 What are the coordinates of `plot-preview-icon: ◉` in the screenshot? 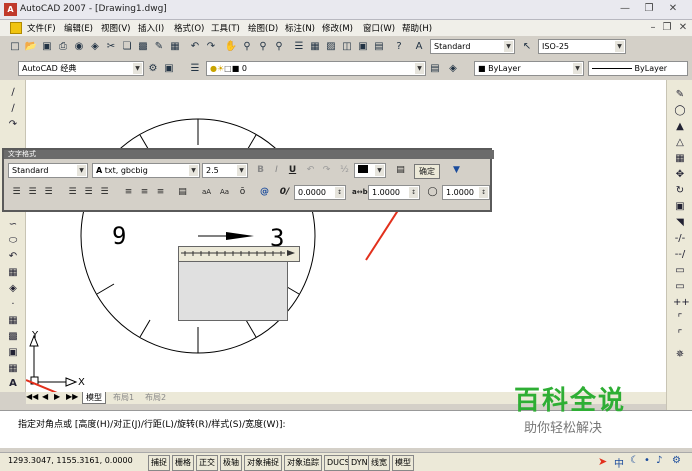 It's located at (79, 47).